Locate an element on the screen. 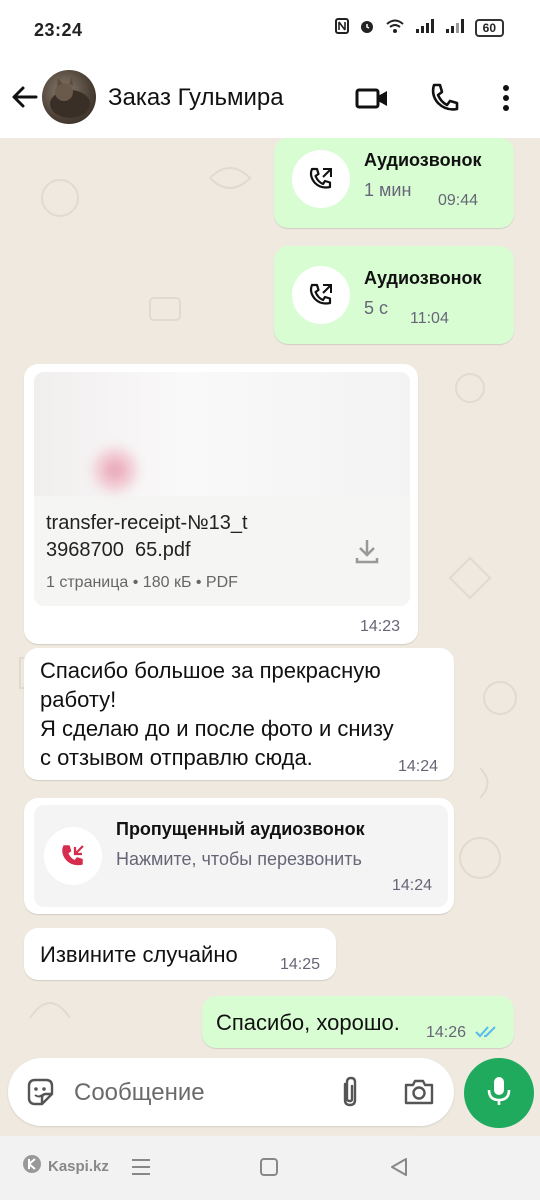 This screenshot has height=1200, width=540. missed-call-title: Пропущенный аудиозвонок is located at coordinates (240, 829).